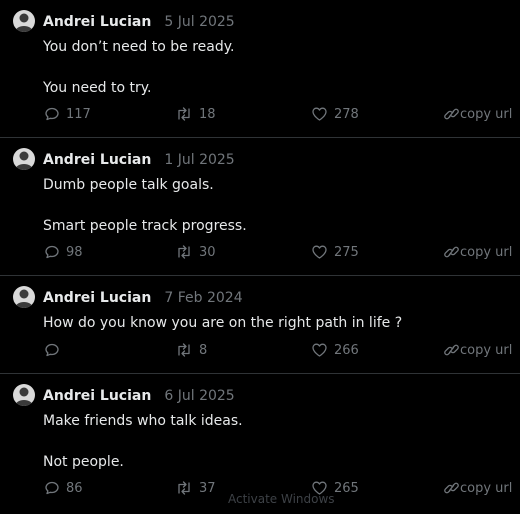 The width and height of the screenshot is (520, 514). Describe the element at coordinates (83, 462) in the screenshot. I see `tweet-line: Not people.` at that location.